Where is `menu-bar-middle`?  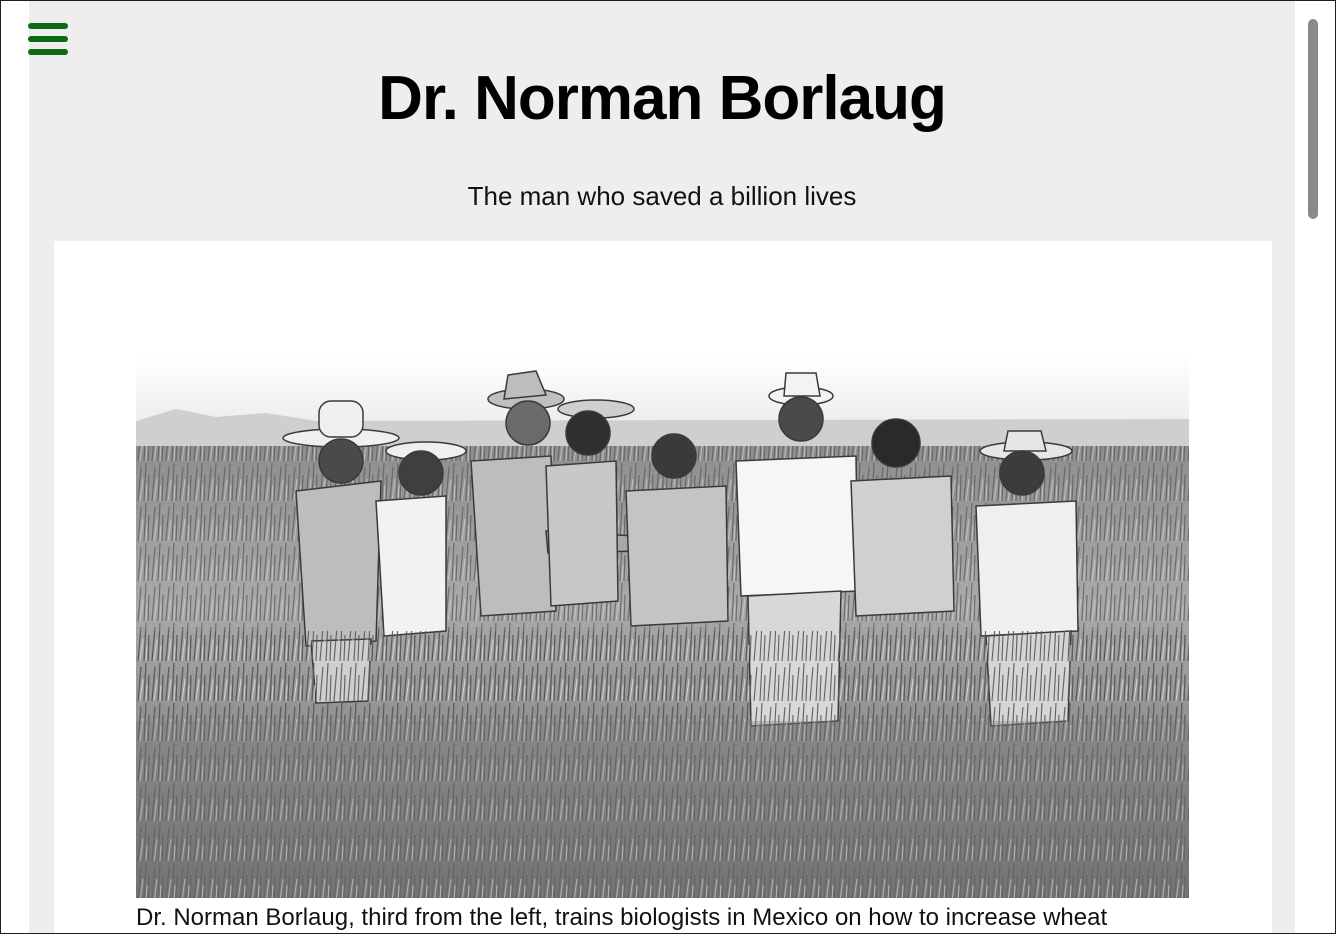
menu-bar-middle is located at coordinates (48, 39).